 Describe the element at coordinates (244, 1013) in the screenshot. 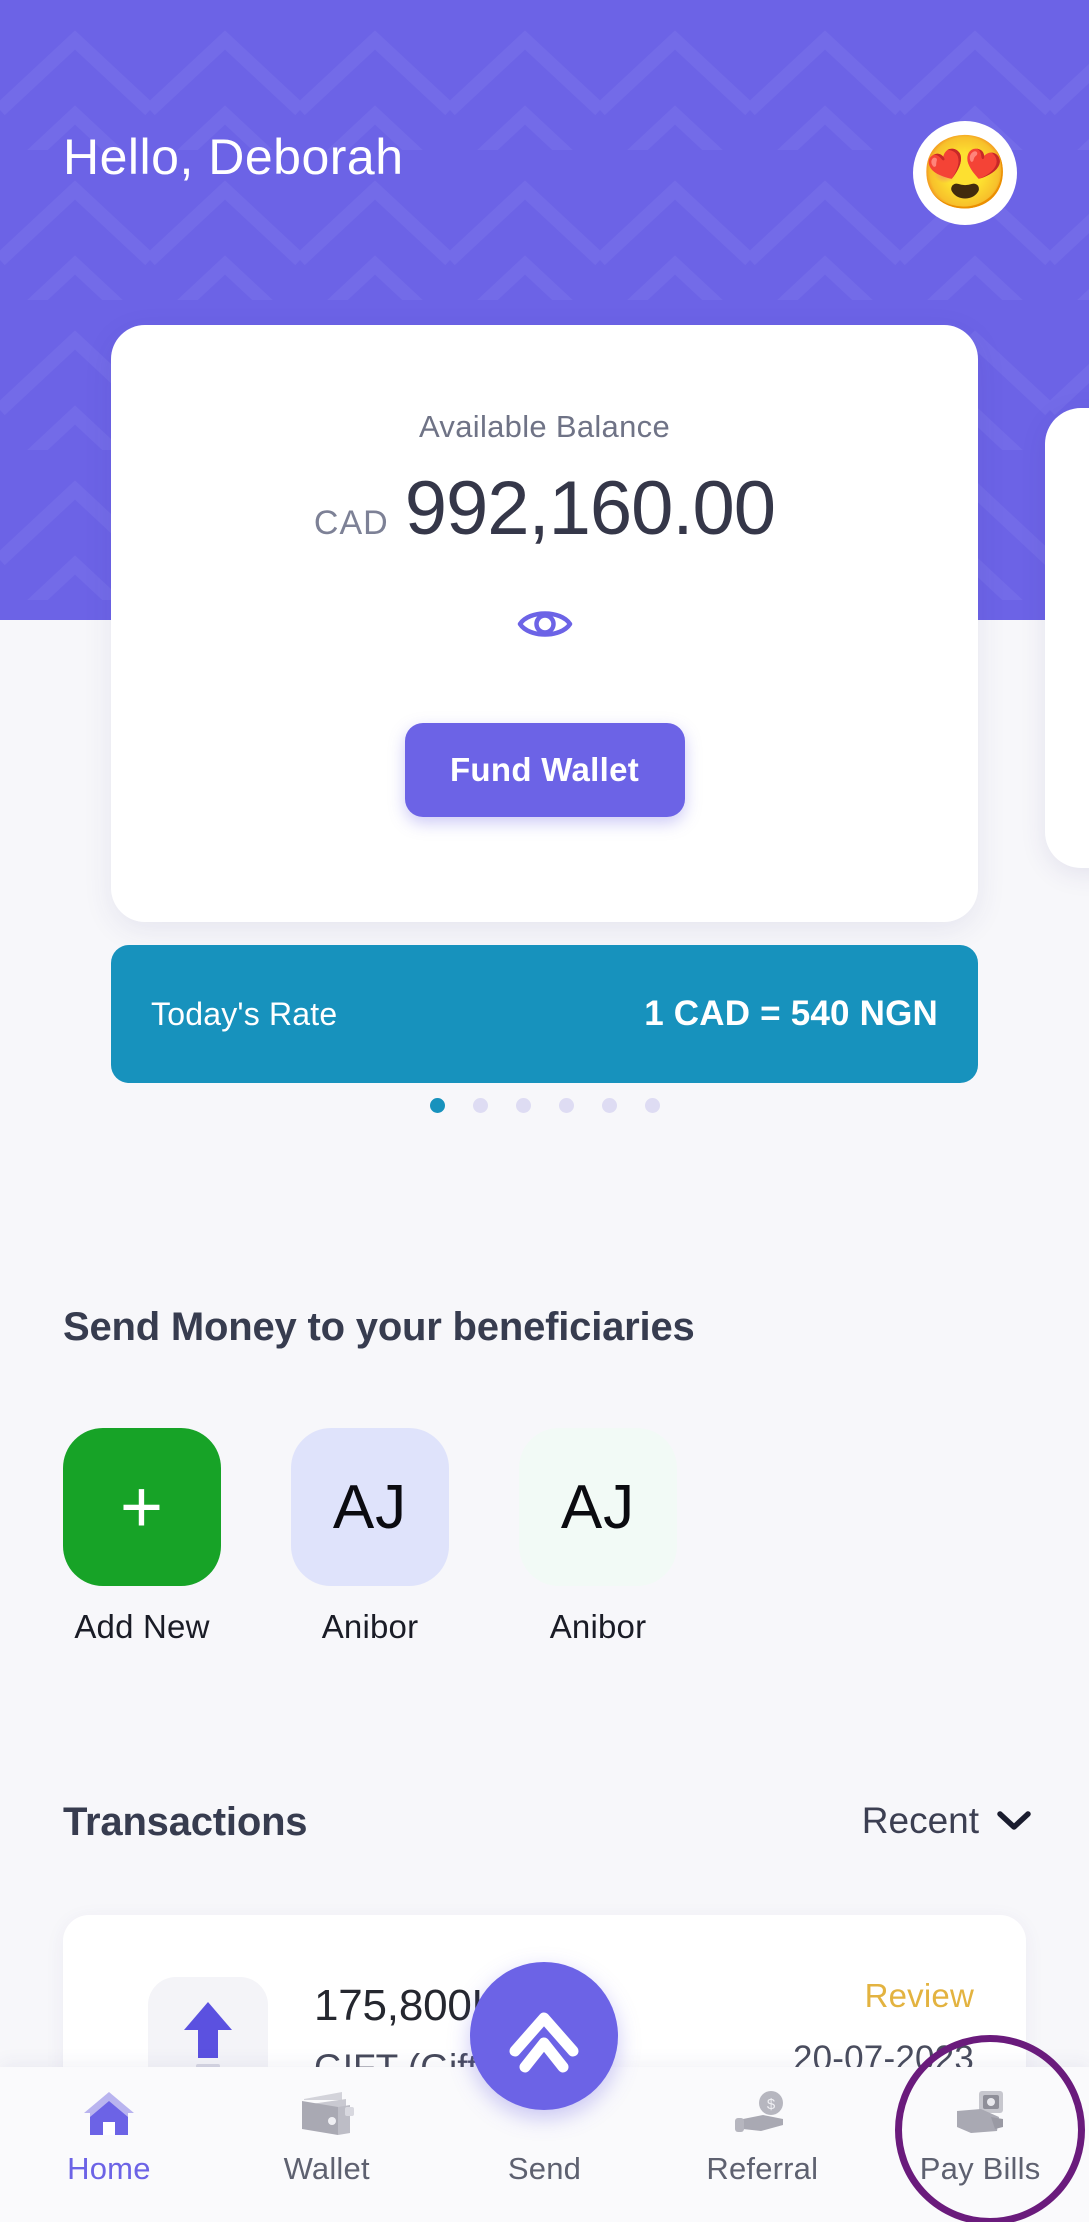

I see `rate-label: Today's Rate` at that location.